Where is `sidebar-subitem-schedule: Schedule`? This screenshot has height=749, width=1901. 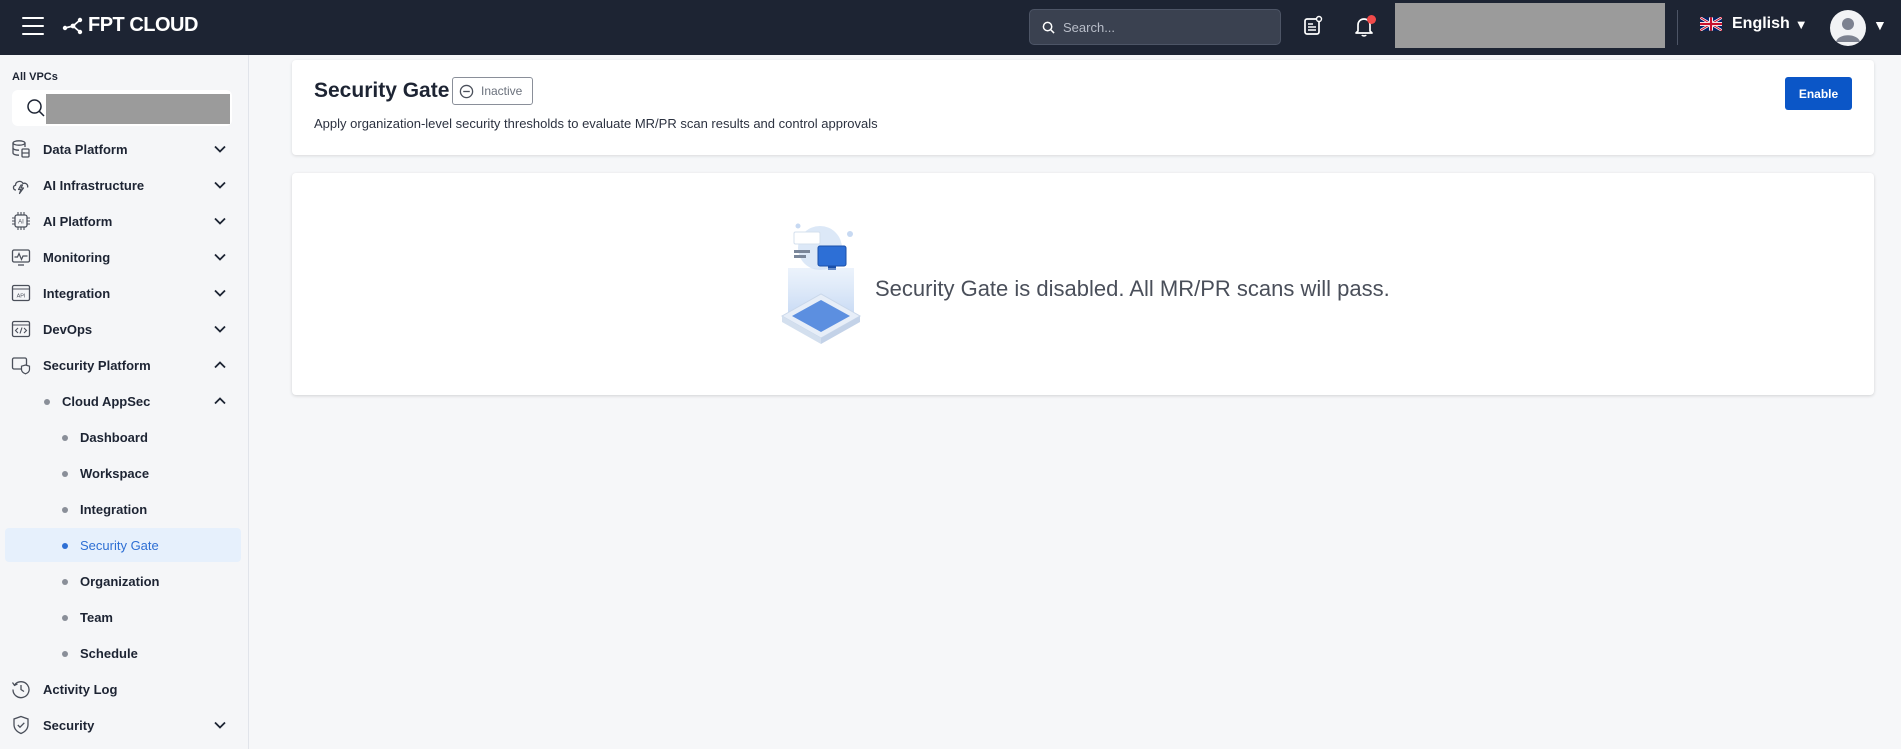
sidebar-subitem-schedule: Schedule is located at coordinates (123, 653).